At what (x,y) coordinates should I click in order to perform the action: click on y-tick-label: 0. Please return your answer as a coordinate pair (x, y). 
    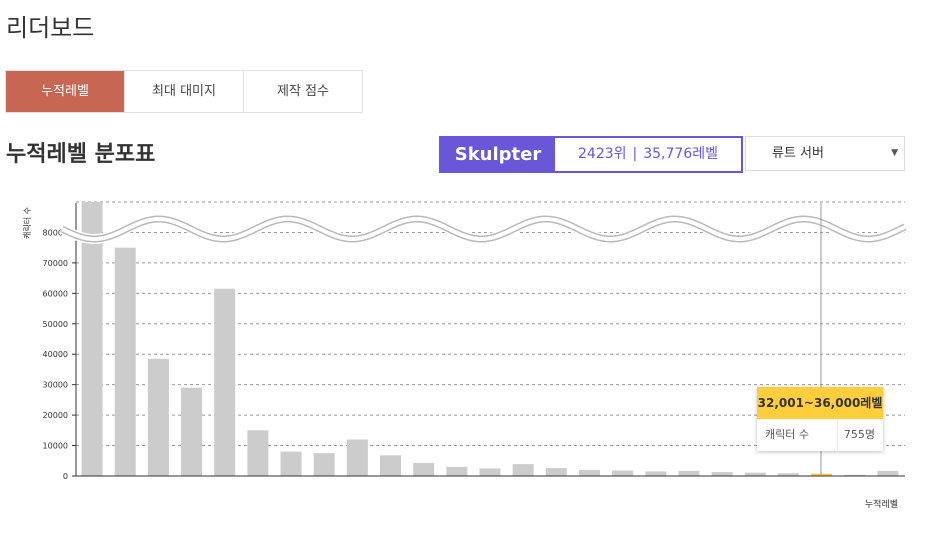
    Looking at the image, I should click on (65, 476).